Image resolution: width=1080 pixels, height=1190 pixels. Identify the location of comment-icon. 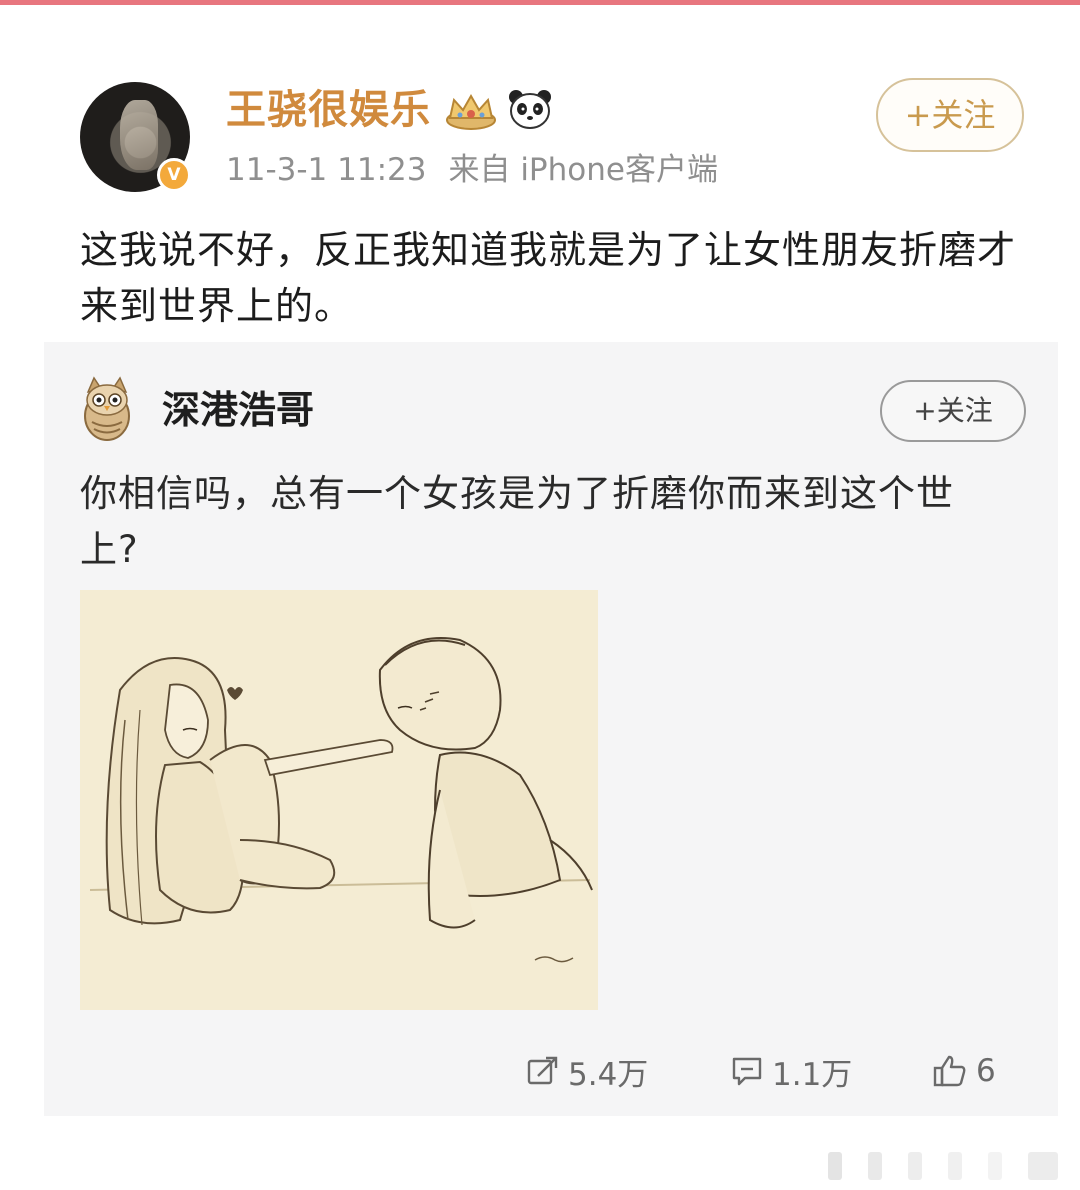
(747, 1071).